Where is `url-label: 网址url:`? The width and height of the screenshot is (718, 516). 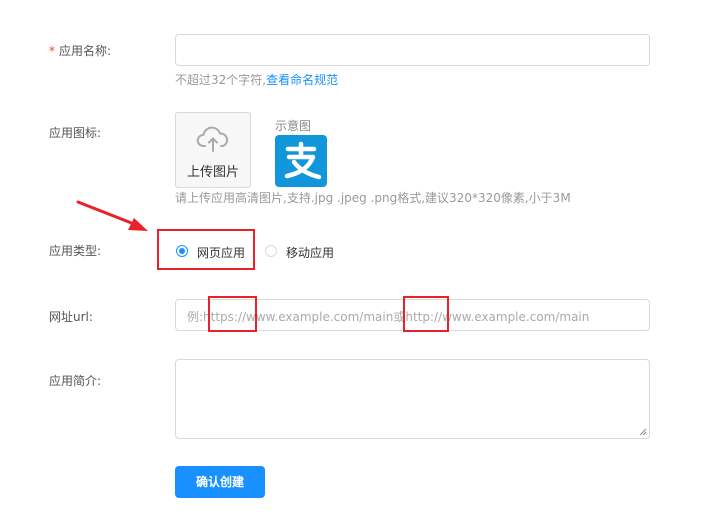
url-label: 网址url: is located at coordinates (71, 317).